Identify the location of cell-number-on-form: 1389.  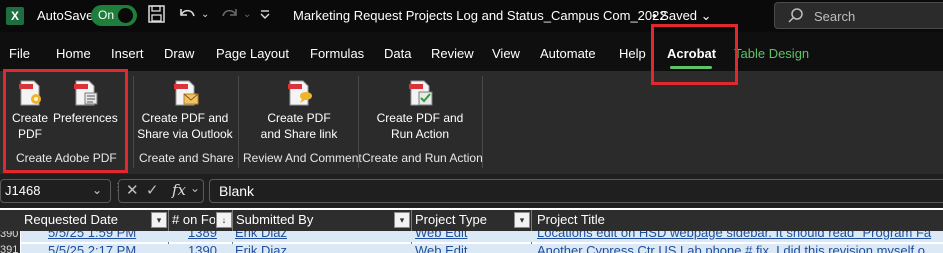
(202, 235).